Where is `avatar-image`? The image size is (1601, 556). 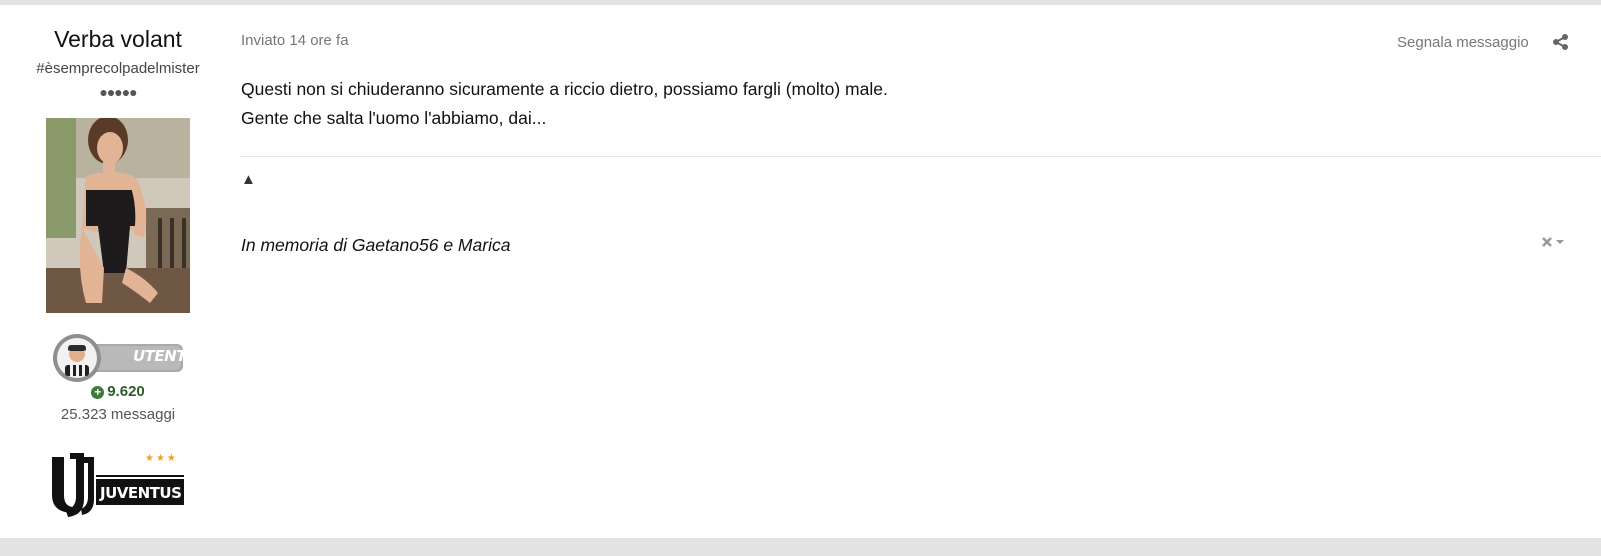 avatar-image is located at coordinates (118, 215).